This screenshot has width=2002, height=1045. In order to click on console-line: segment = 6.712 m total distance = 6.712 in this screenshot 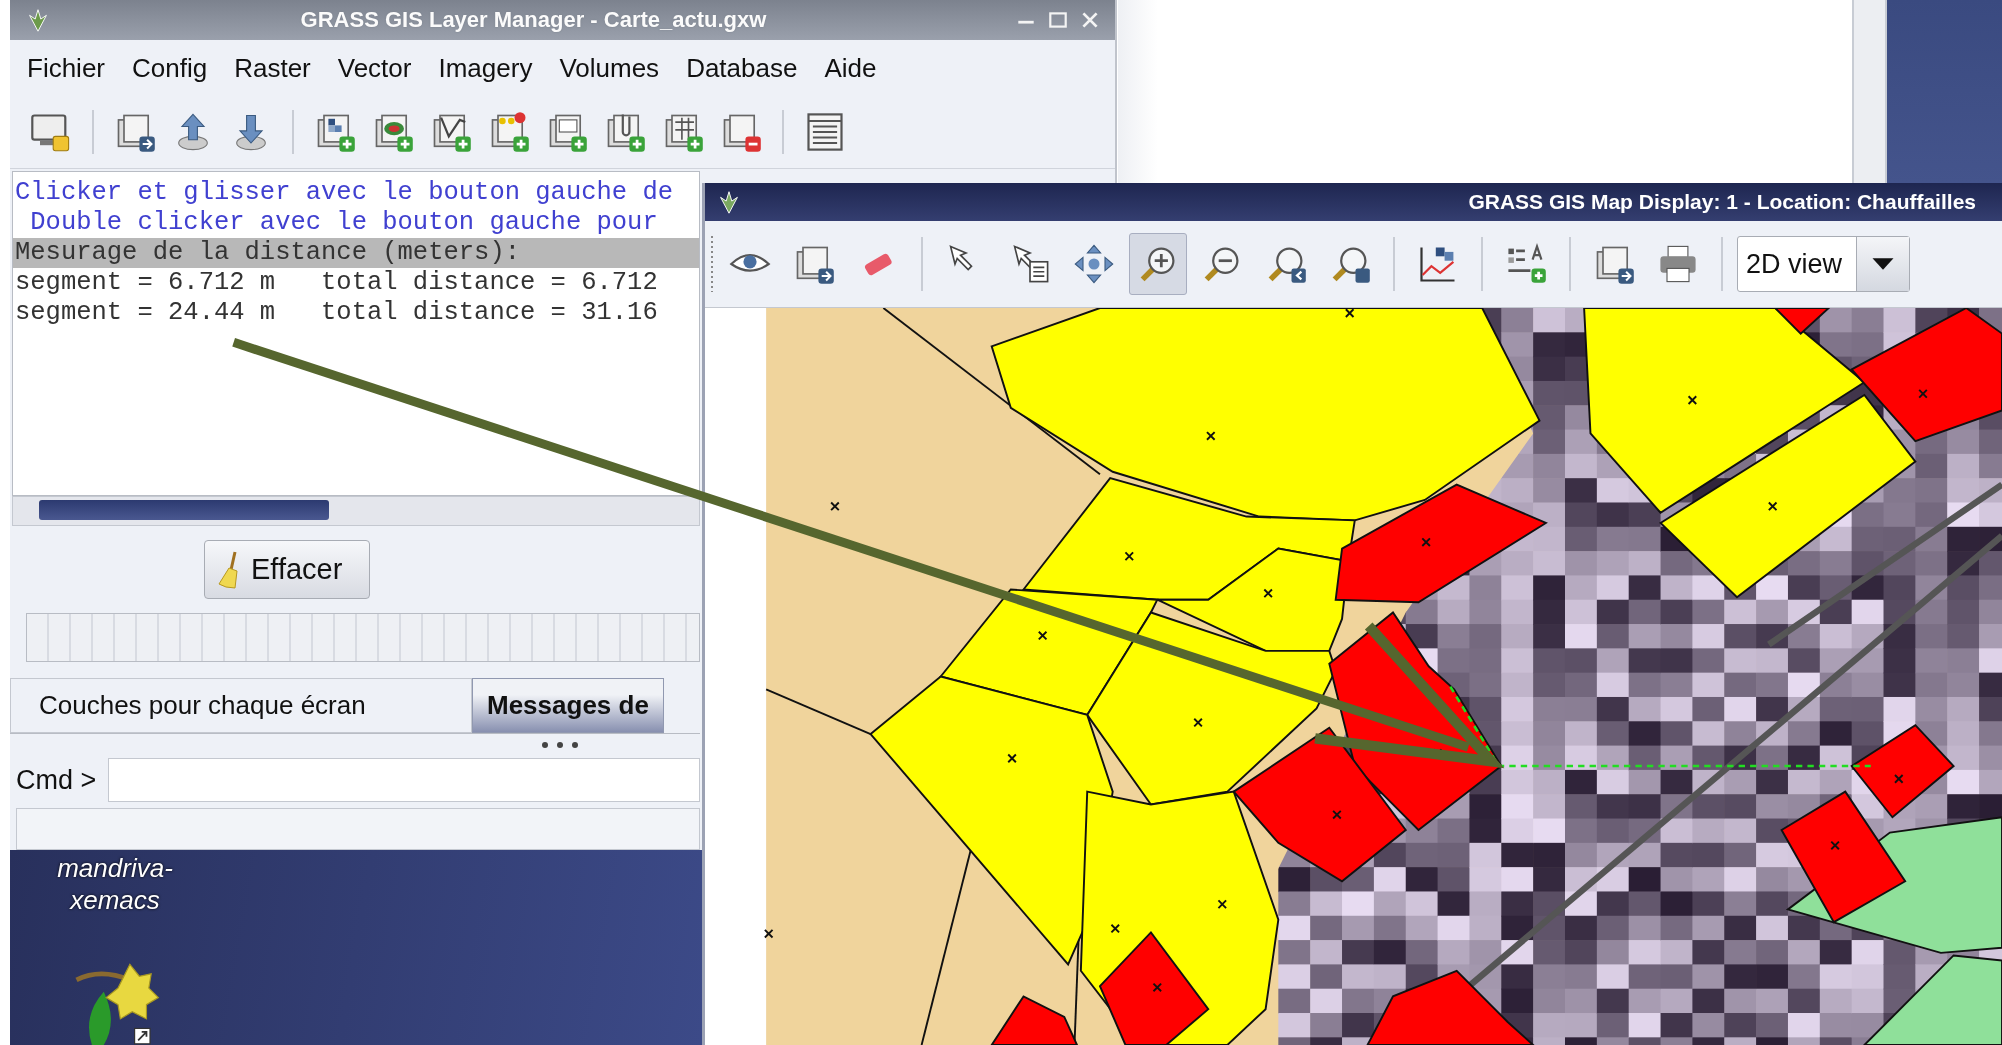, I will do `click(336, 283)`.